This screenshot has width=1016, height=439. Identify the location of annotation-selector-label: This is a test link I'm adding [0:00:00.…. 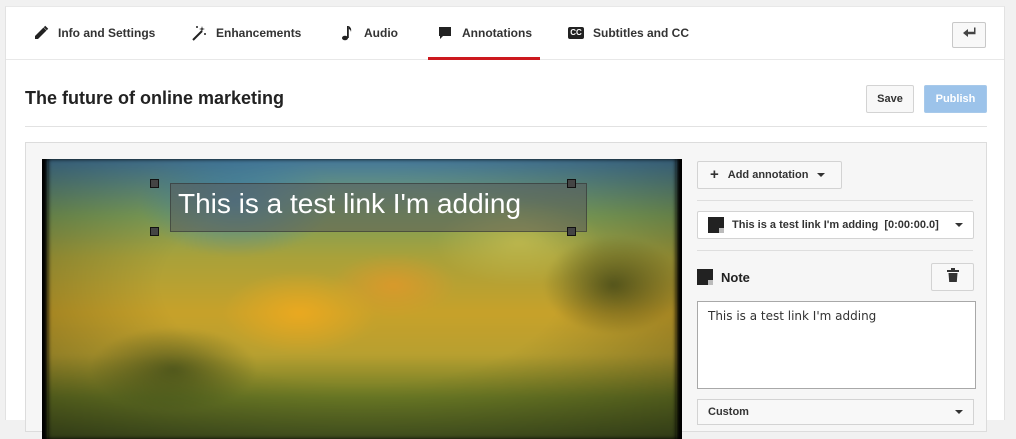
(835, 225).